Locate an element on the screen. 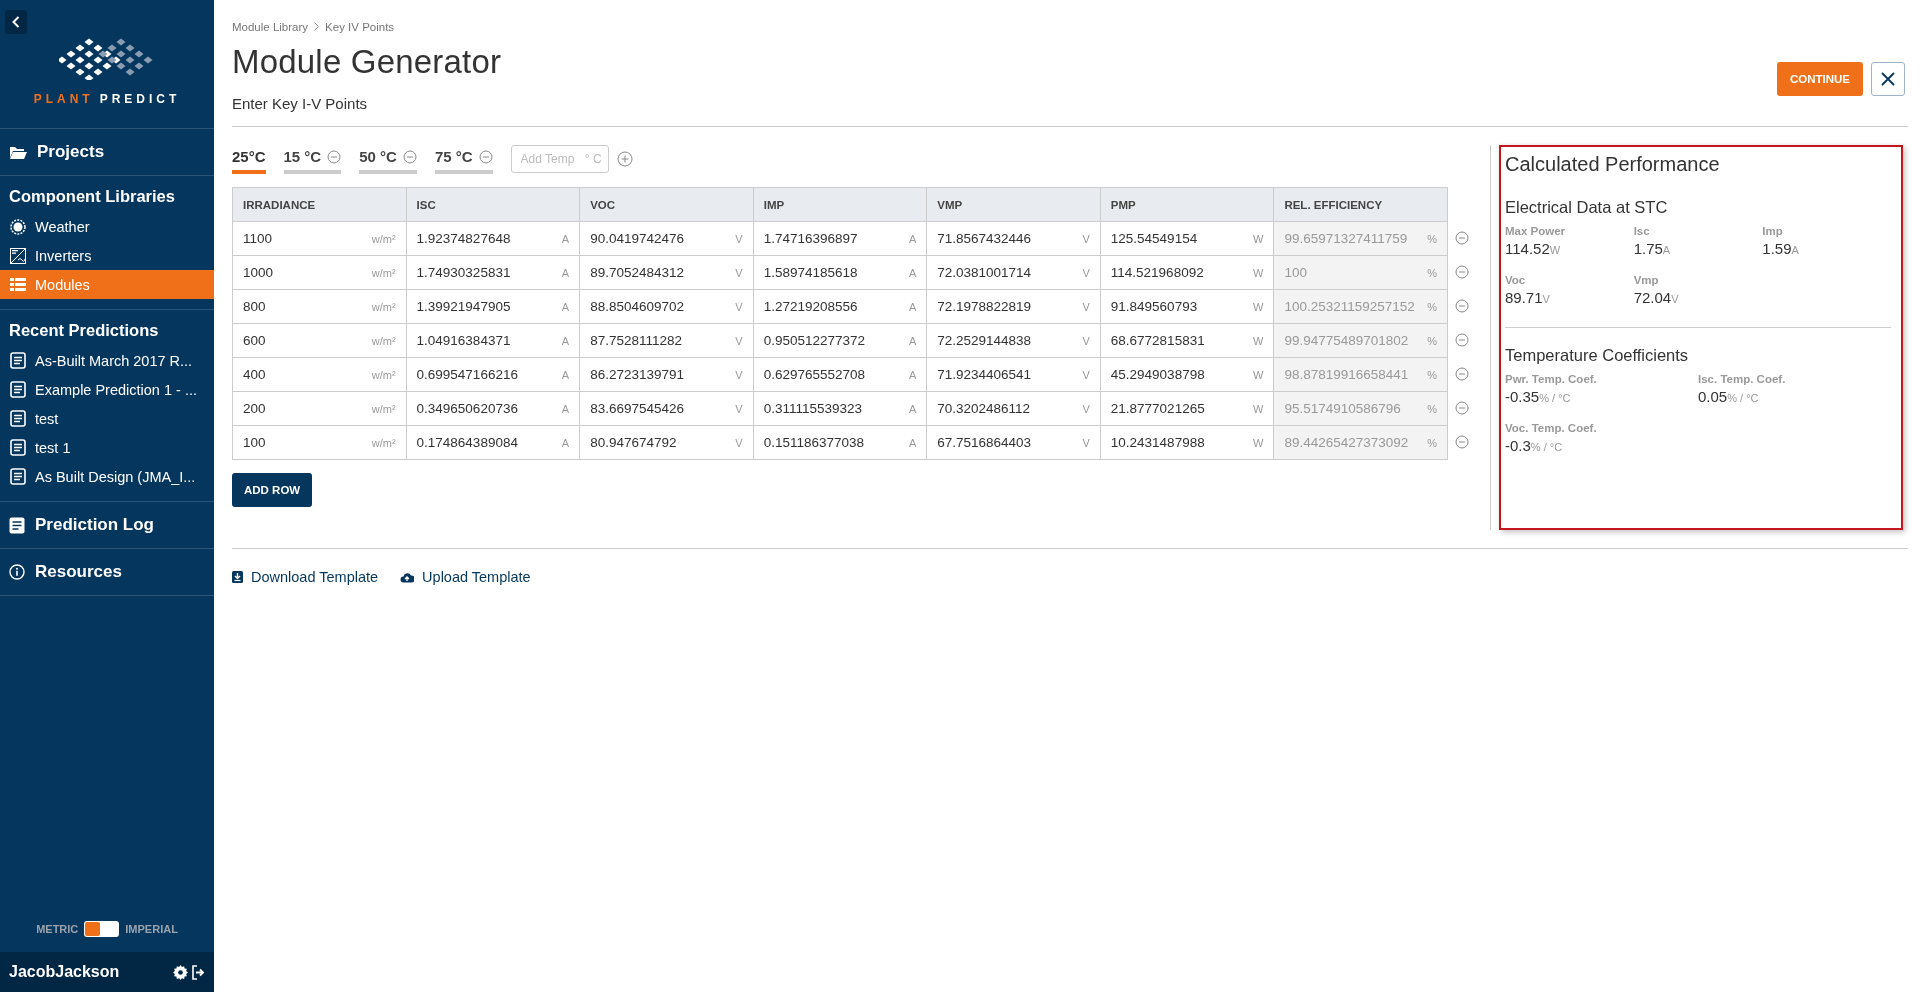 This screenshot has width=1920, height=992. nav-link: Prediction Log is located at coordinates (107, 525).